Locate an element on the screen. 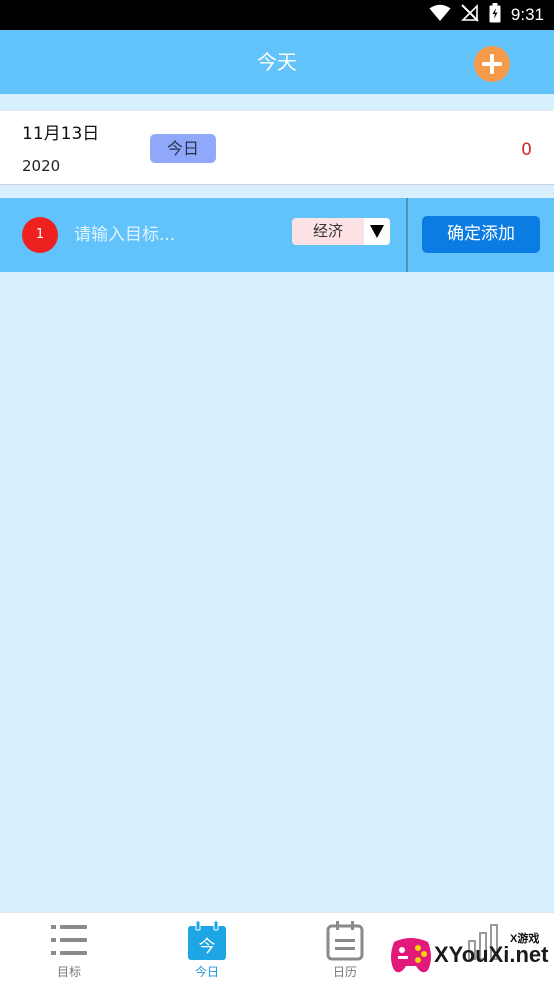 The height and width of the screenshot is (987, 554). status-time: 9:31 is located at coordinates (527, 14).